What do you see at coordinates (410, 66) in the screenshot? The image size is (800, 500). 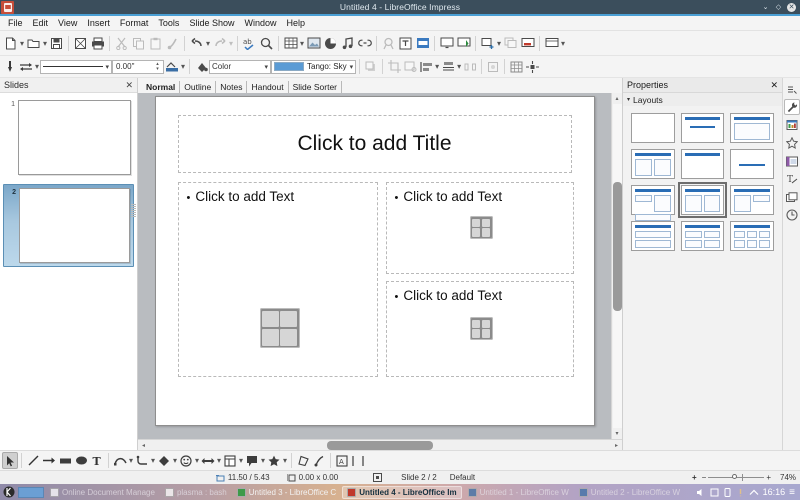 I see `filter-icon` at bounding box center [410, 66].